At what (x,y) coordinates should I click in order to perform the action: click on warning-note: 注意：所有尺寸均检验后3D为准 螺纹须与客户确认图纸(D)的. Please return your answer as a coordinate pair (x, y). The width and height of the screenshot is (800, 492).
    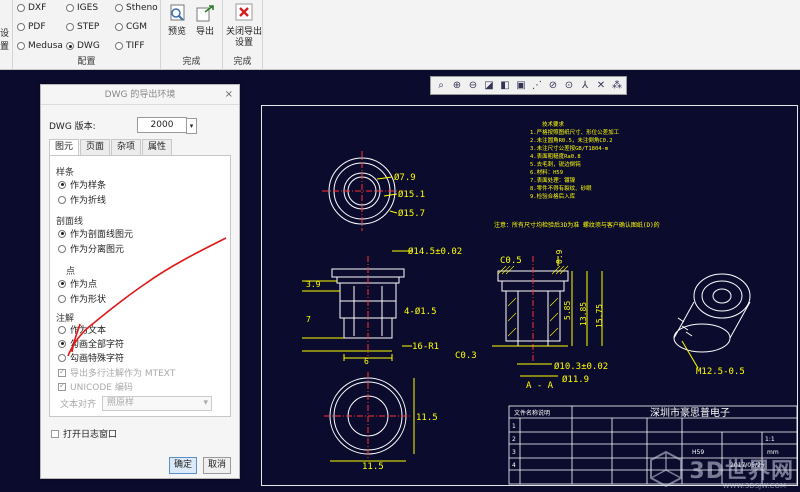
    Looking at the image, I should click on (577, 225).